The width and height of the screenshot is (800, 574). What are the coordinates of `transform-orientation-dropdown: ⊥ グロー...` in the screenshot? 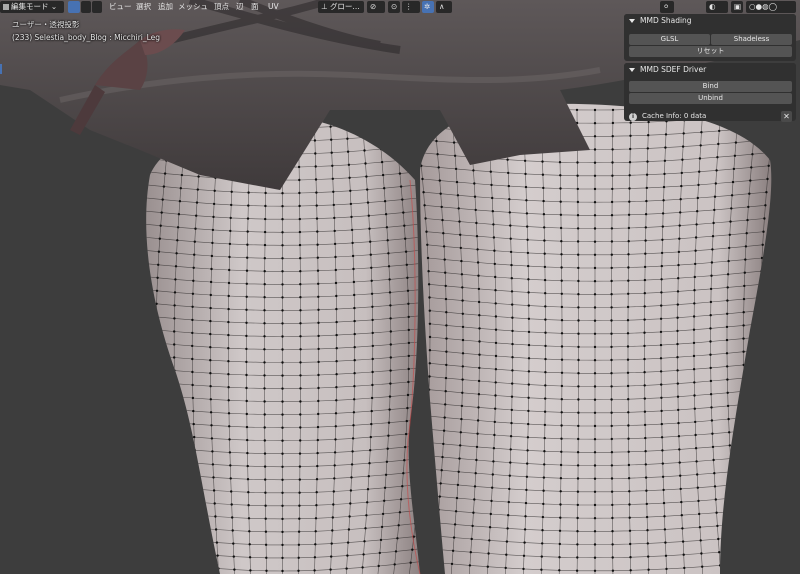 It's located at (341, 7).